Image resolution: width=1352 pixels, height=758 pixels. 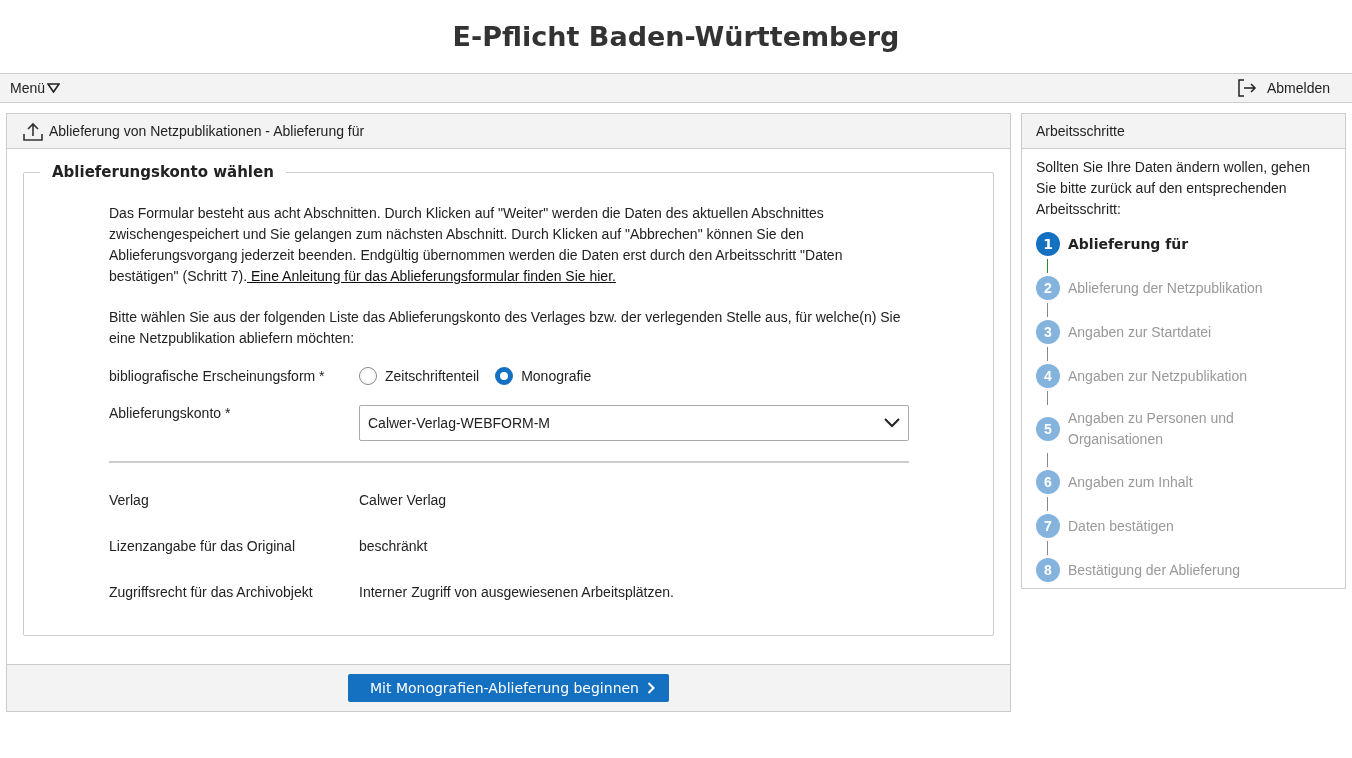 What do you see at coordinates (1048, 288) in the screenshot?
I see `step-number: 2` at bounding box center [1048, 288].